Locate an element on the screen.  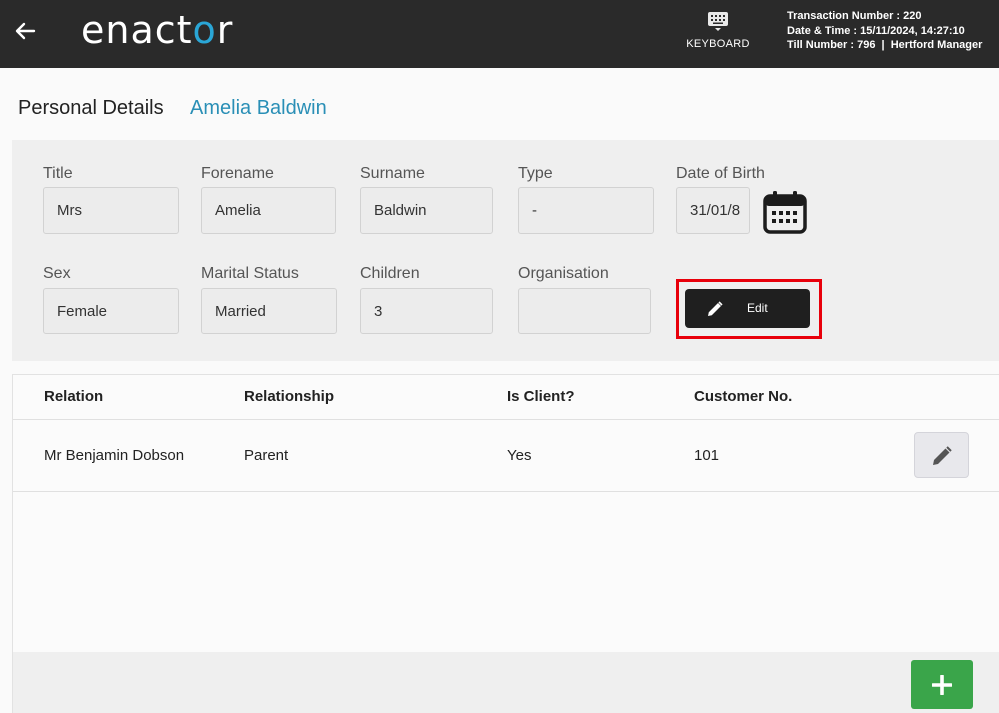
children-label: Children is located at coordinates (390, 273).